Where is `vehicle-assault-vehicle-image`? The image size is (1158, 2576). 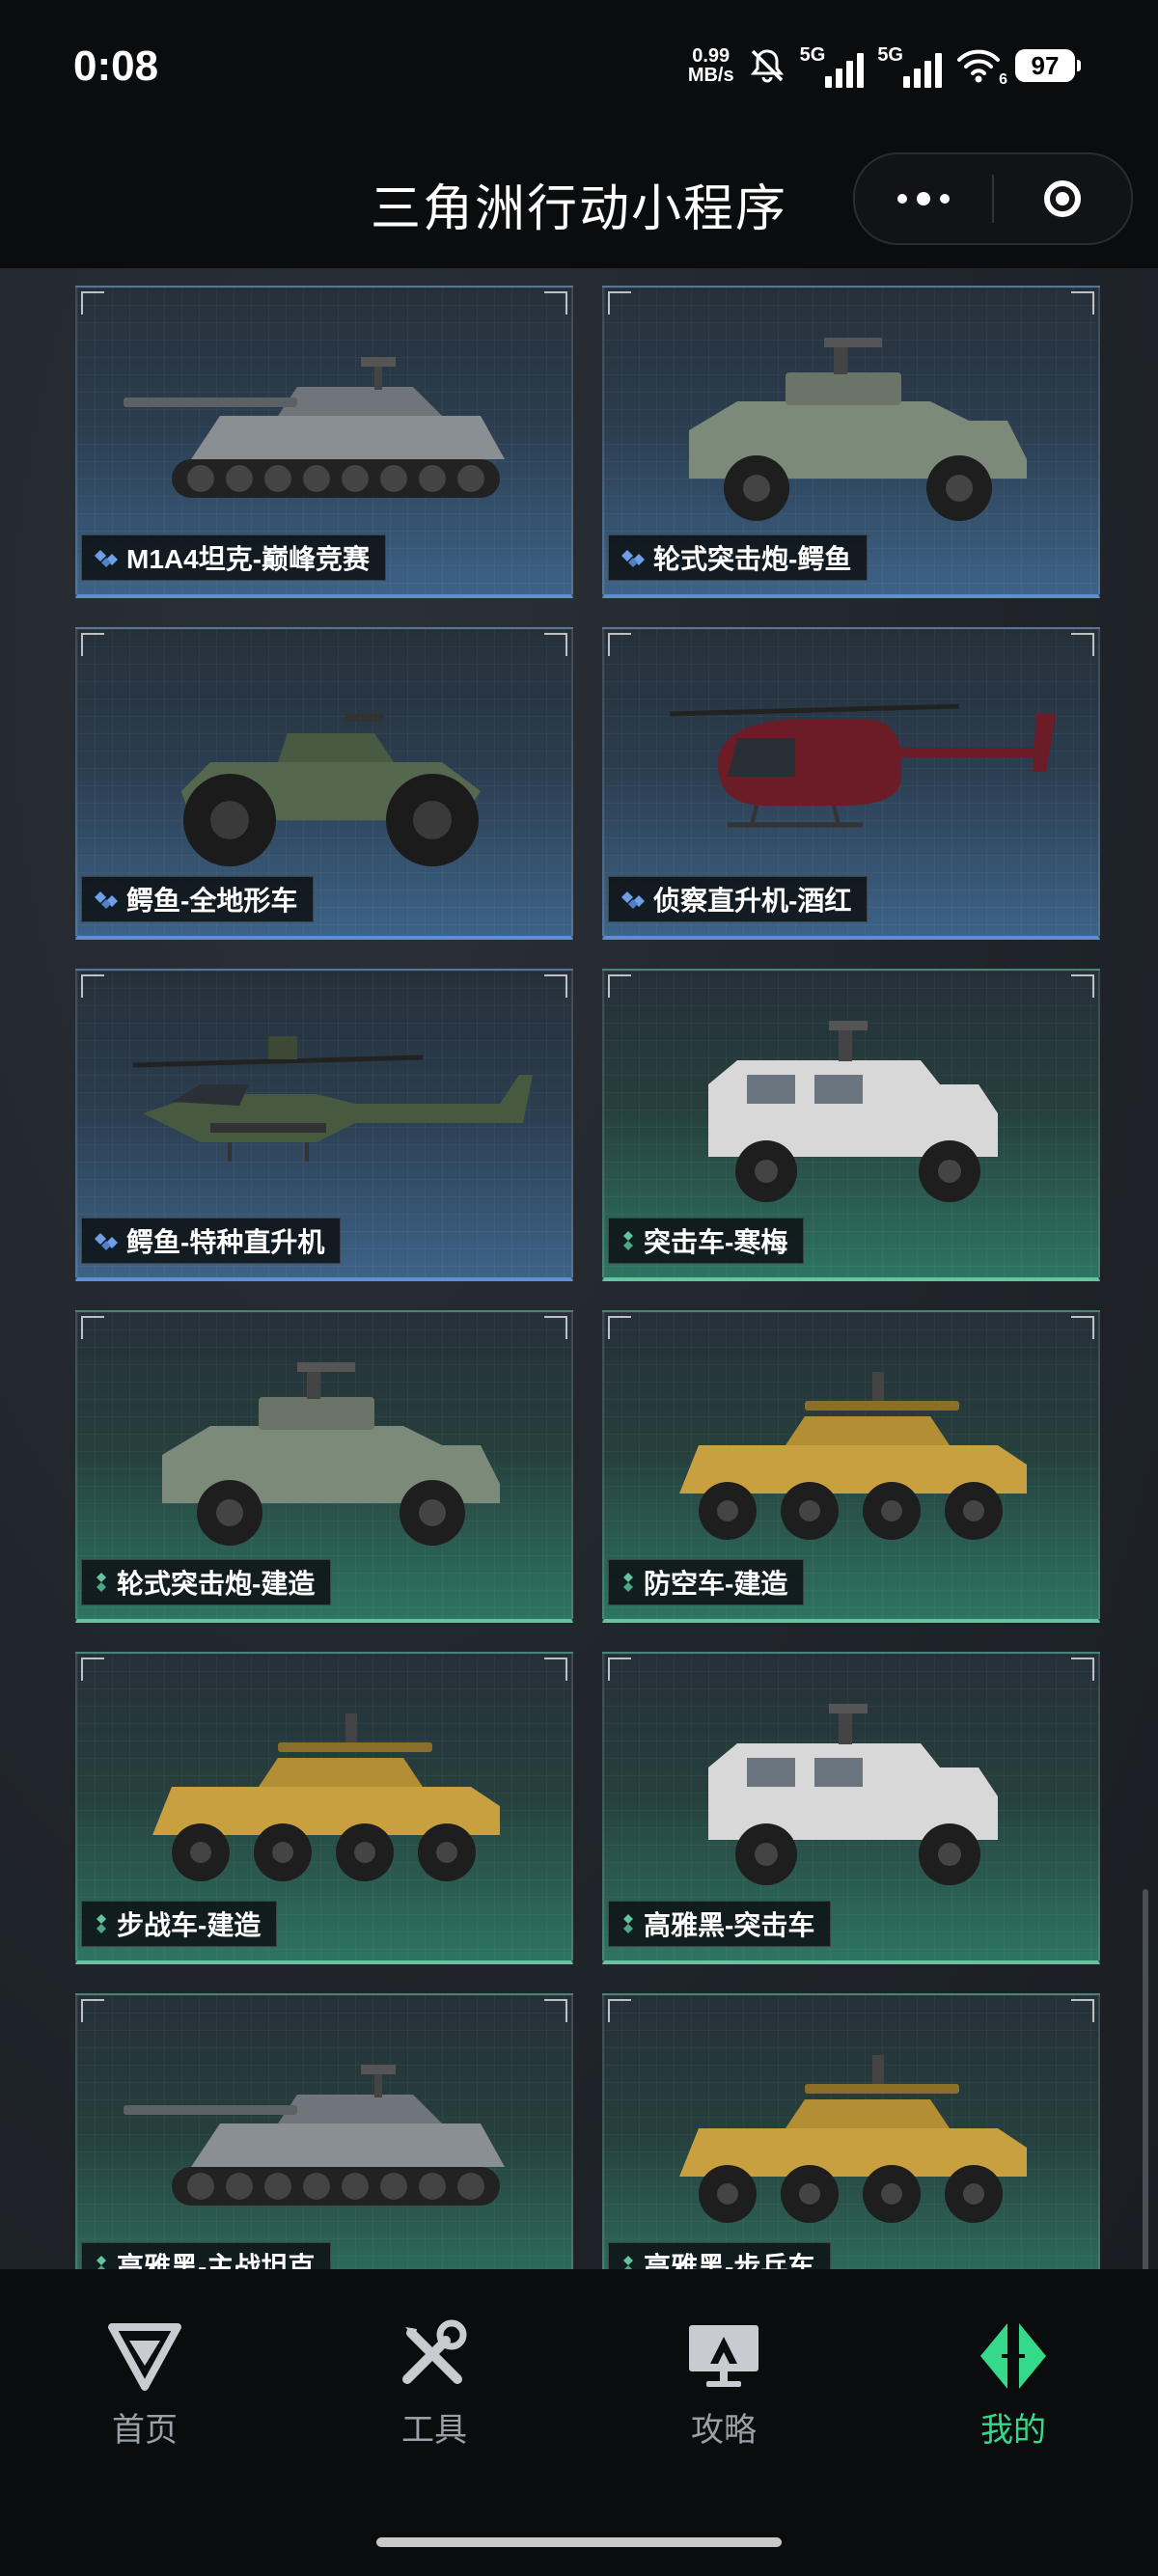
vehicle-assault-vehicle-image is located at coordinates (853, 1109).